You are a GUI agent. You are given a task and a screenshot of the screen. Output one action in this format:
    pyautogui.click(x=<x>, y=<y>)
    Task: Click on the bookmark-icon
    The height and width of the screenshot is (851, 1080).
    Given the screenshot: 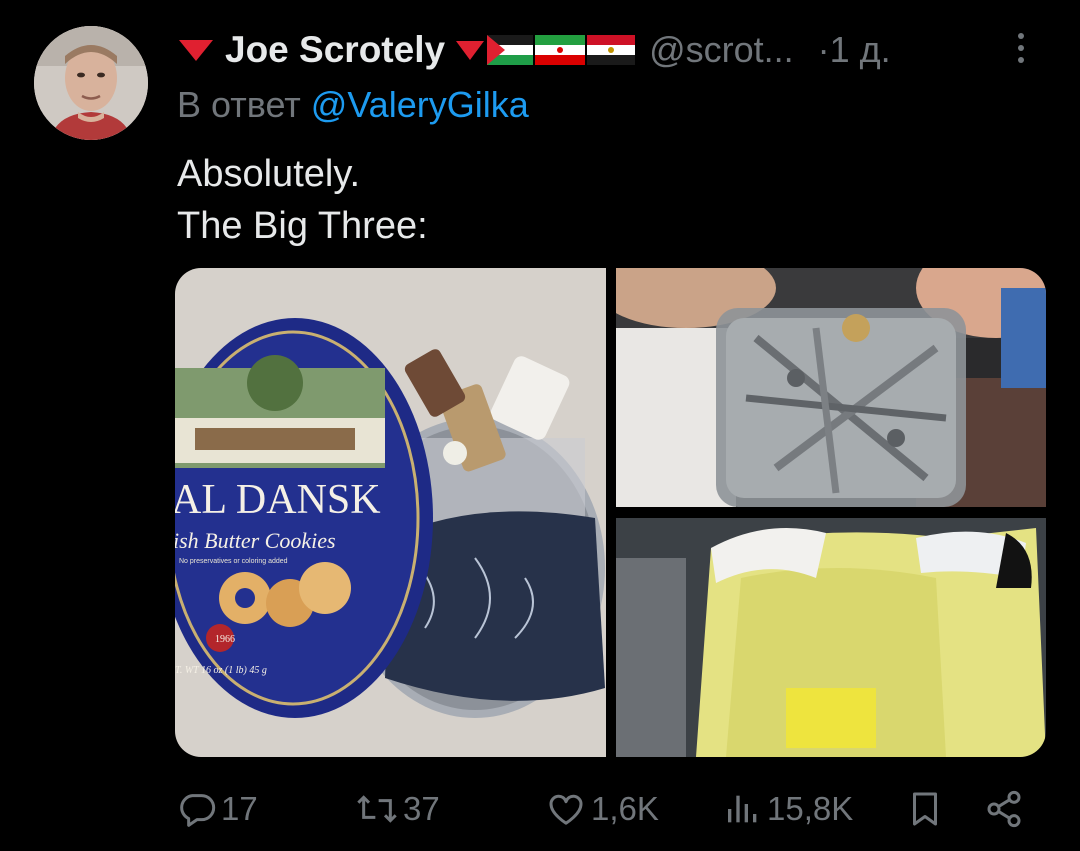 What is the action you would take?
    pyautogui.click(x=925, y=809)
    